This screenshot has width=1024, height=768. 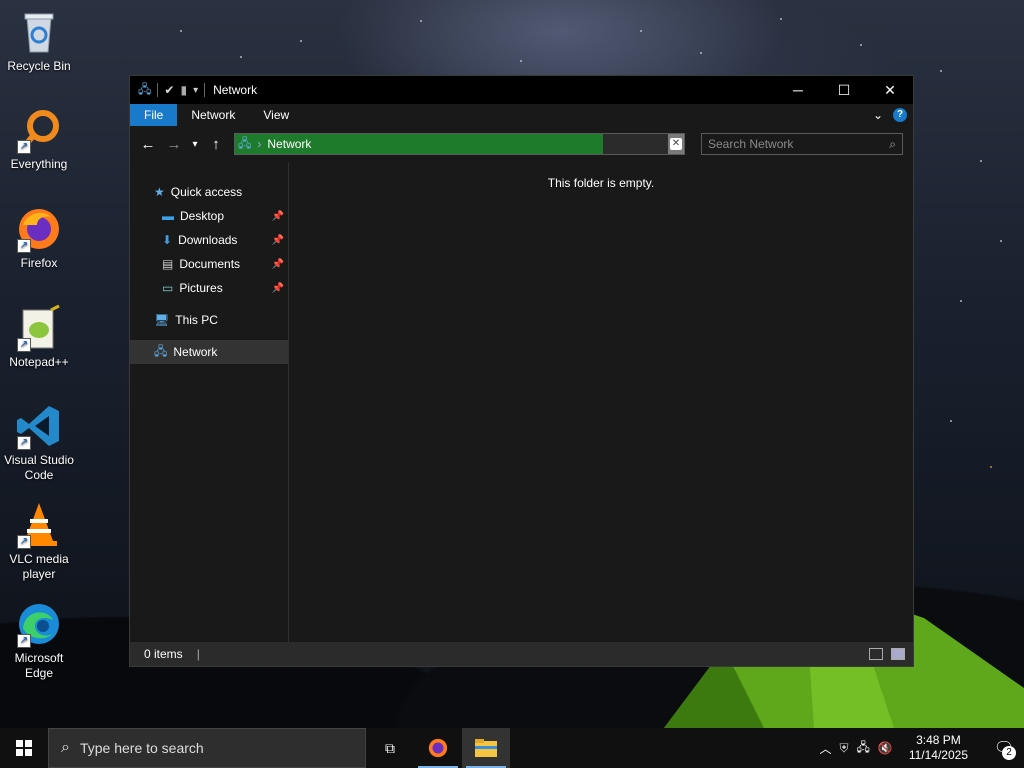 What do you see at coordinates (798, 90) in the screenshot?
I see `minimize-button: ─` at bounding box center [798, 90].